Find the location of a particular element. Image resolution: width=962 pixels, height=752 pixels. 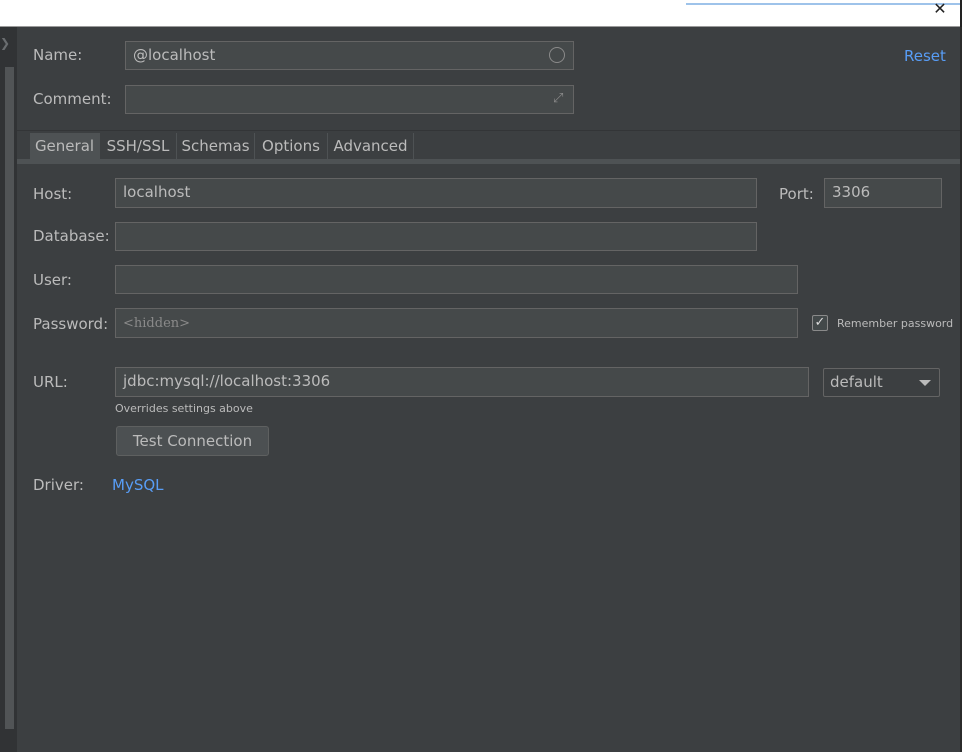

focus-line is located at coordinates (824, 4).